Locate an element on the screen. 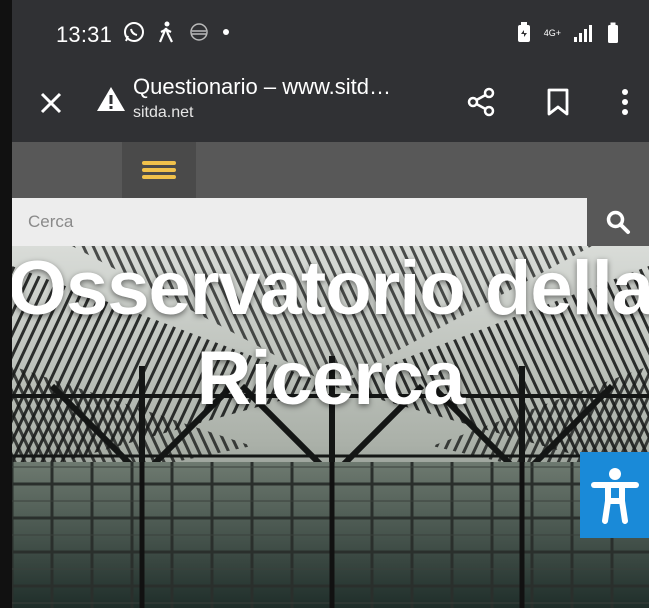 The width and height of the screenshot is (649, 608). bookmark-icon is located at coordinates (558, 102).